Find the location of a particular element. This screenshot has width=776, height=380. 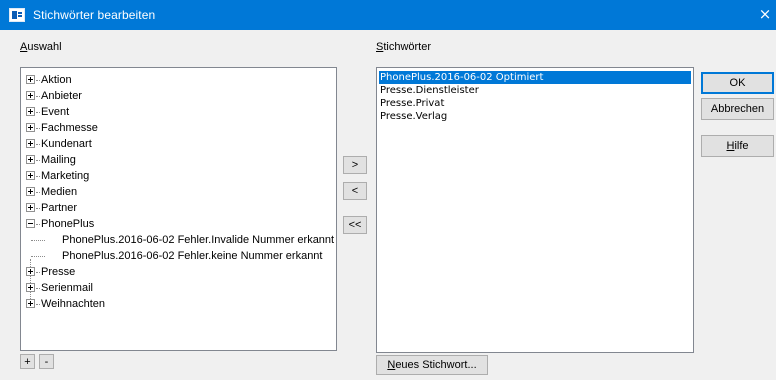

keyword-list-item: Presse.Dienstleister is located at coordinates (429, 90).